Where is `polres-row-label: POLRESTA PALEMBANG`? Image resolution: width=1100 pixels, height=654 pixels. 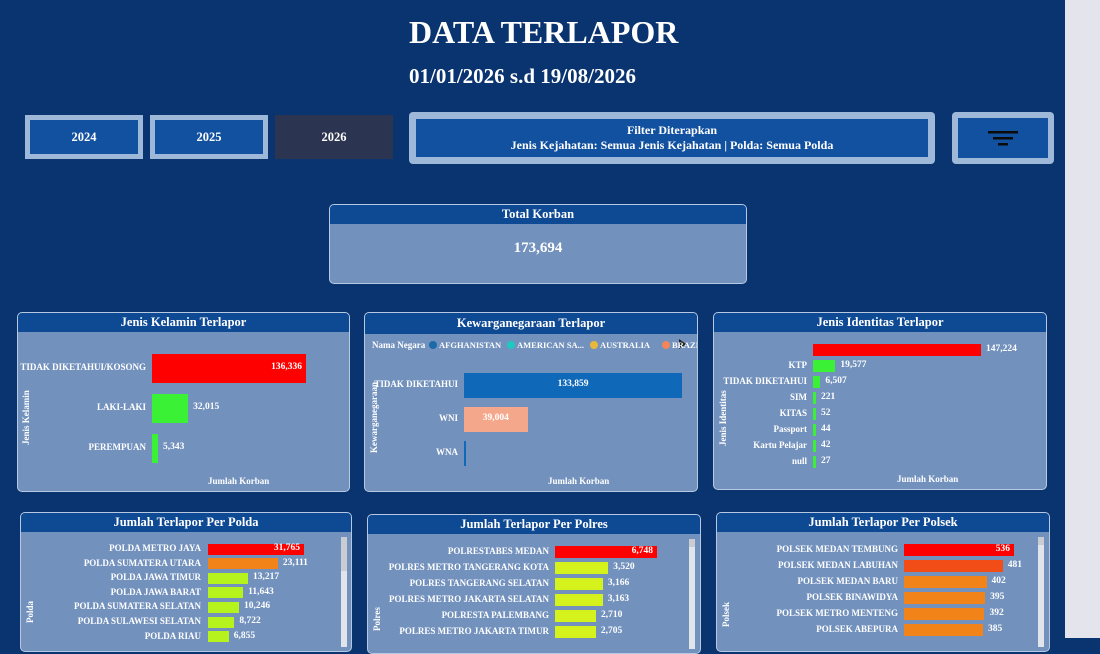 polres-row-label: POLRESTA PALEMBANG is located at coordinates (495, 615).